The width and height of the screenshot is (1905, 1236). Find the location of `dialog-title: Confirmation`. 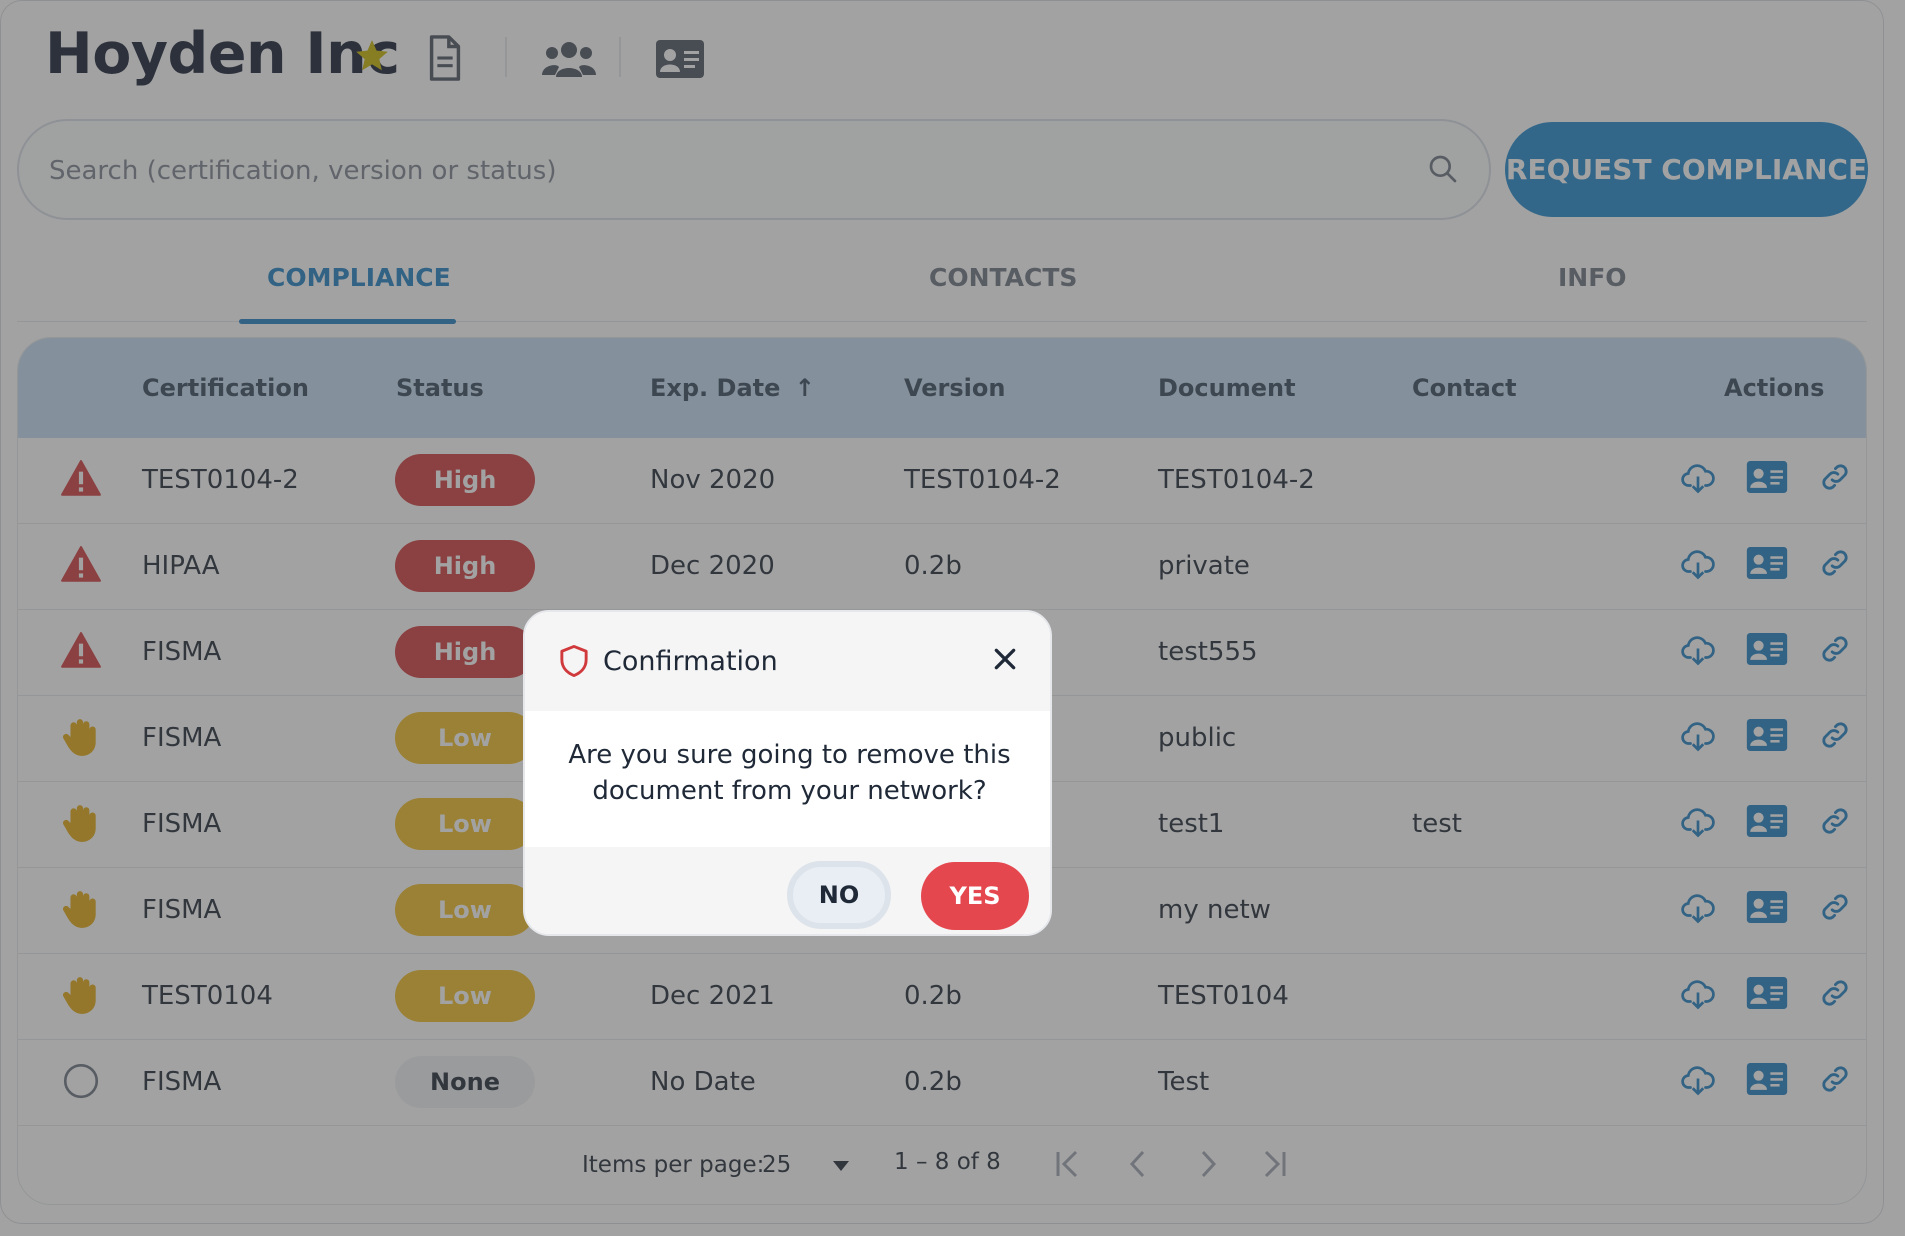

dialog-title: Confirmation is located at coordinates (690, 661).